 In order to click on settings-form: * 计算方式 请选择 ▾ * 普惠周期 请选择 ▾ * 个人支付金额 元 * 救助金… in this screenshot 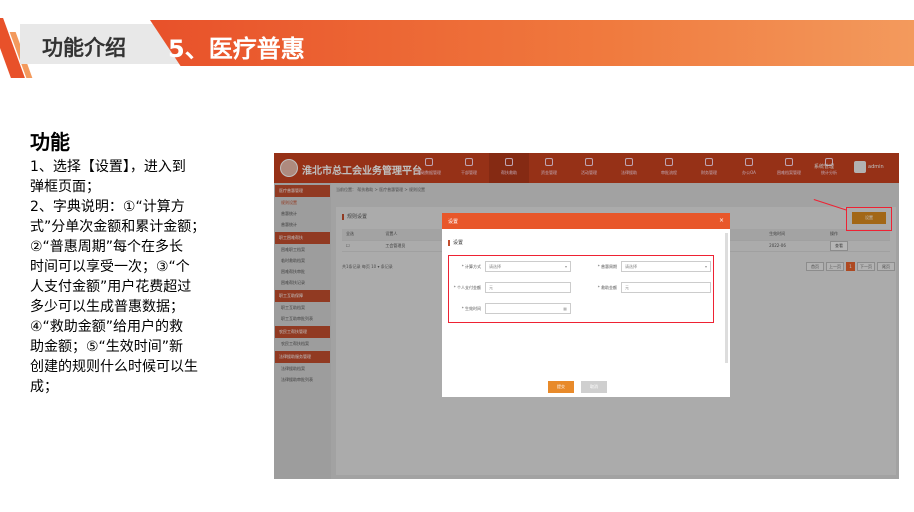, I will do `click(581, 289)`.